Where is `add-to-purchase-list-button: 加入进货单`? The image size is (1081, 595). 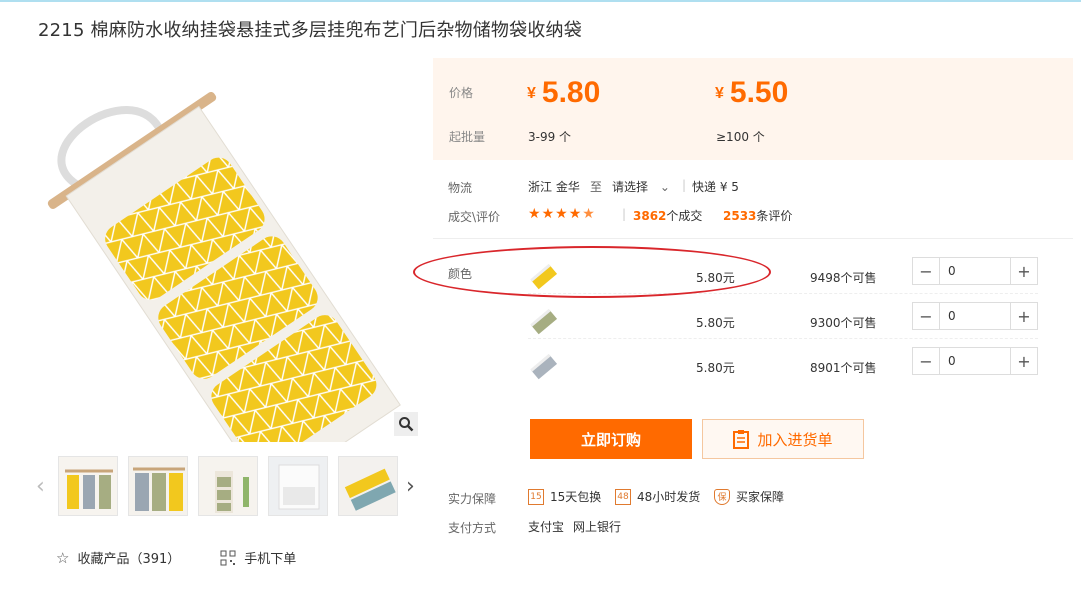
add-to-purchase-list-button: 加入进货单 is located at coordinates (783, 439).